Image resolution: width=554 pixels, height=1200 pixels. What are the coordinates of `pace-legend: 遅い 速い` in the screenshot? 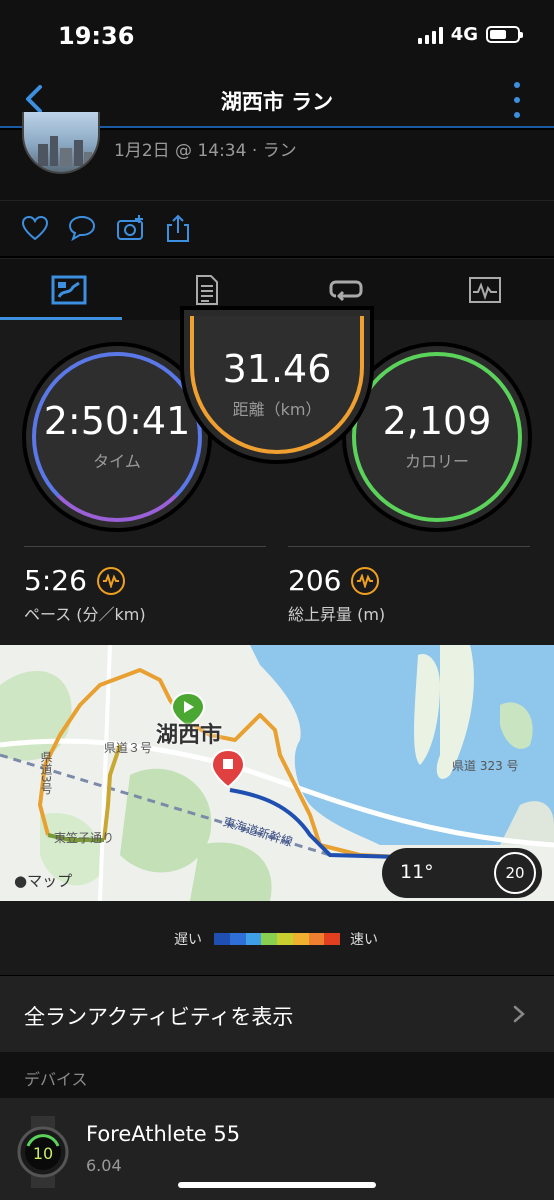 It's located at (277, 938).